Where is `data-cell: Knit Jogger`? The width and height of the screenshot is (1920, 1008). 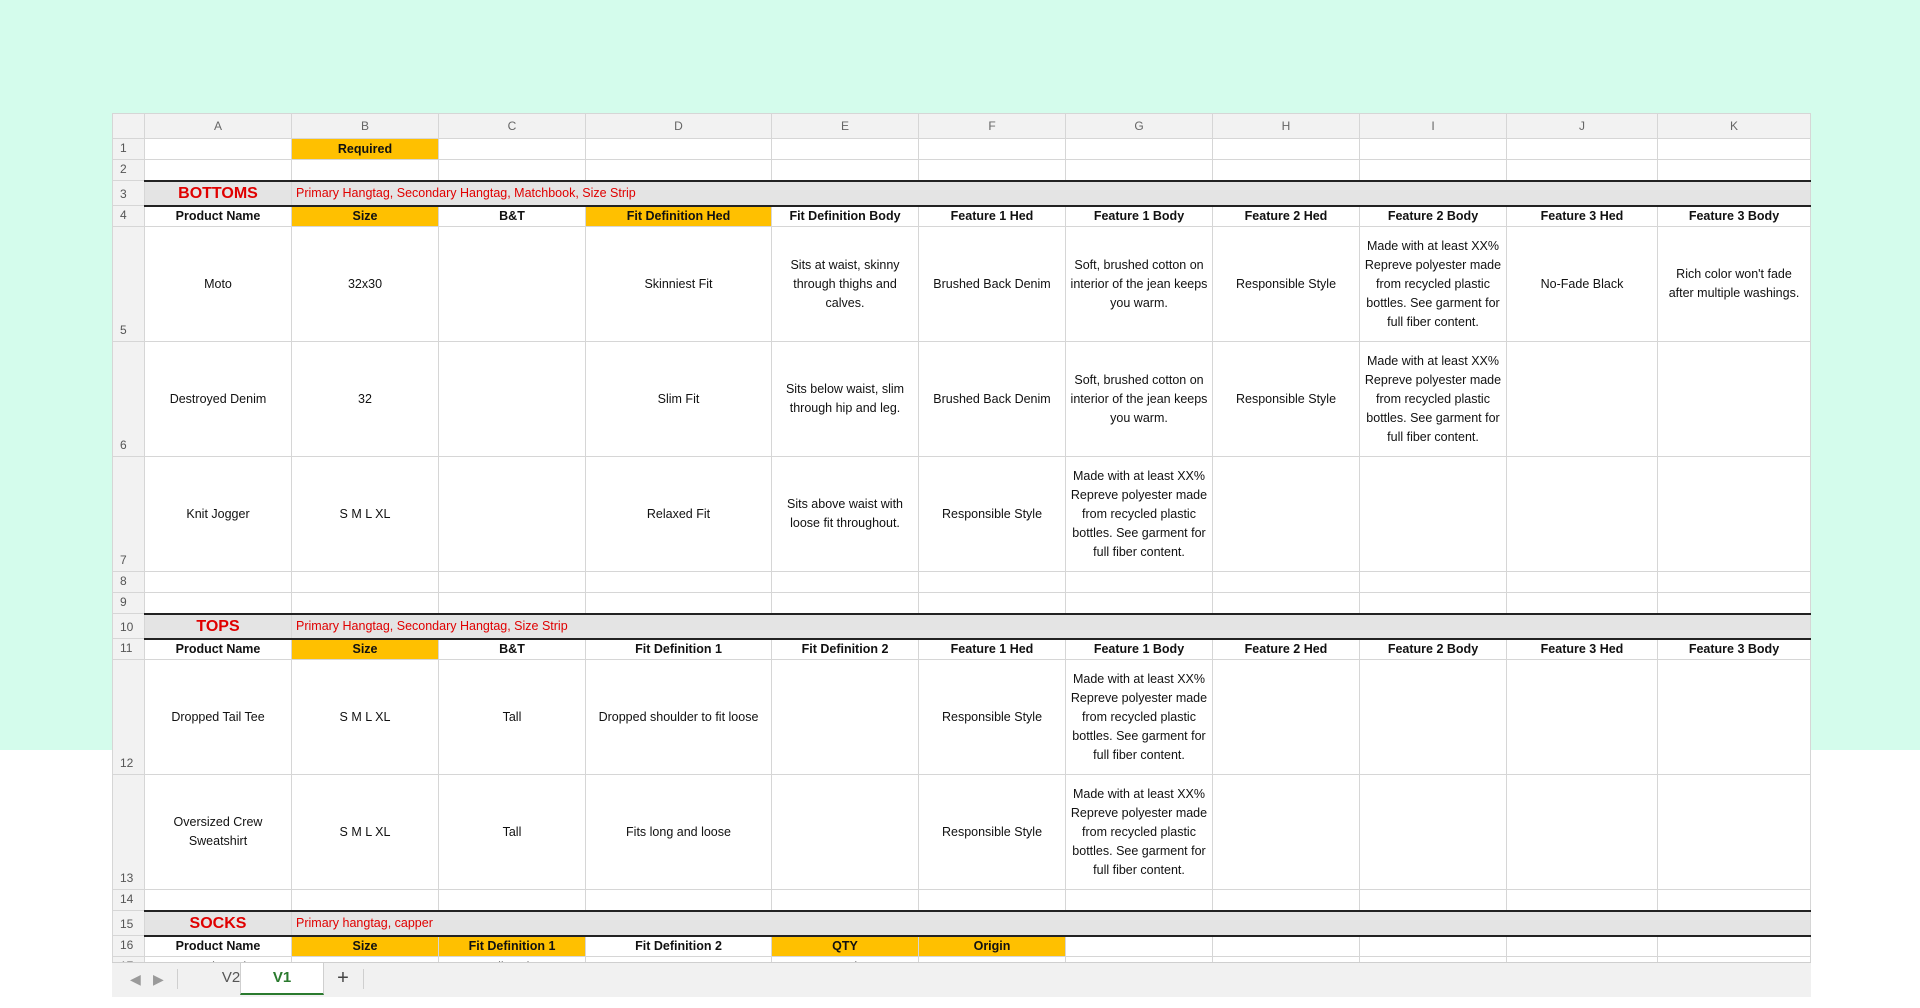 data-cell: Knit Jogger is located at coordinates (218, 514).